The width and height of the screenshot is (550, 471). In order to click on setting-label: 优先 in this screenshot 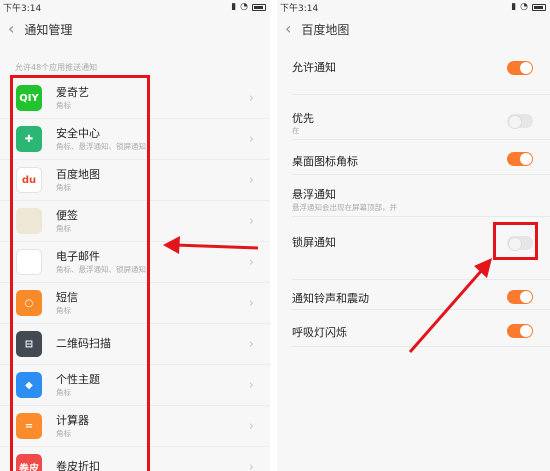, I will do `click(303, 118)`.